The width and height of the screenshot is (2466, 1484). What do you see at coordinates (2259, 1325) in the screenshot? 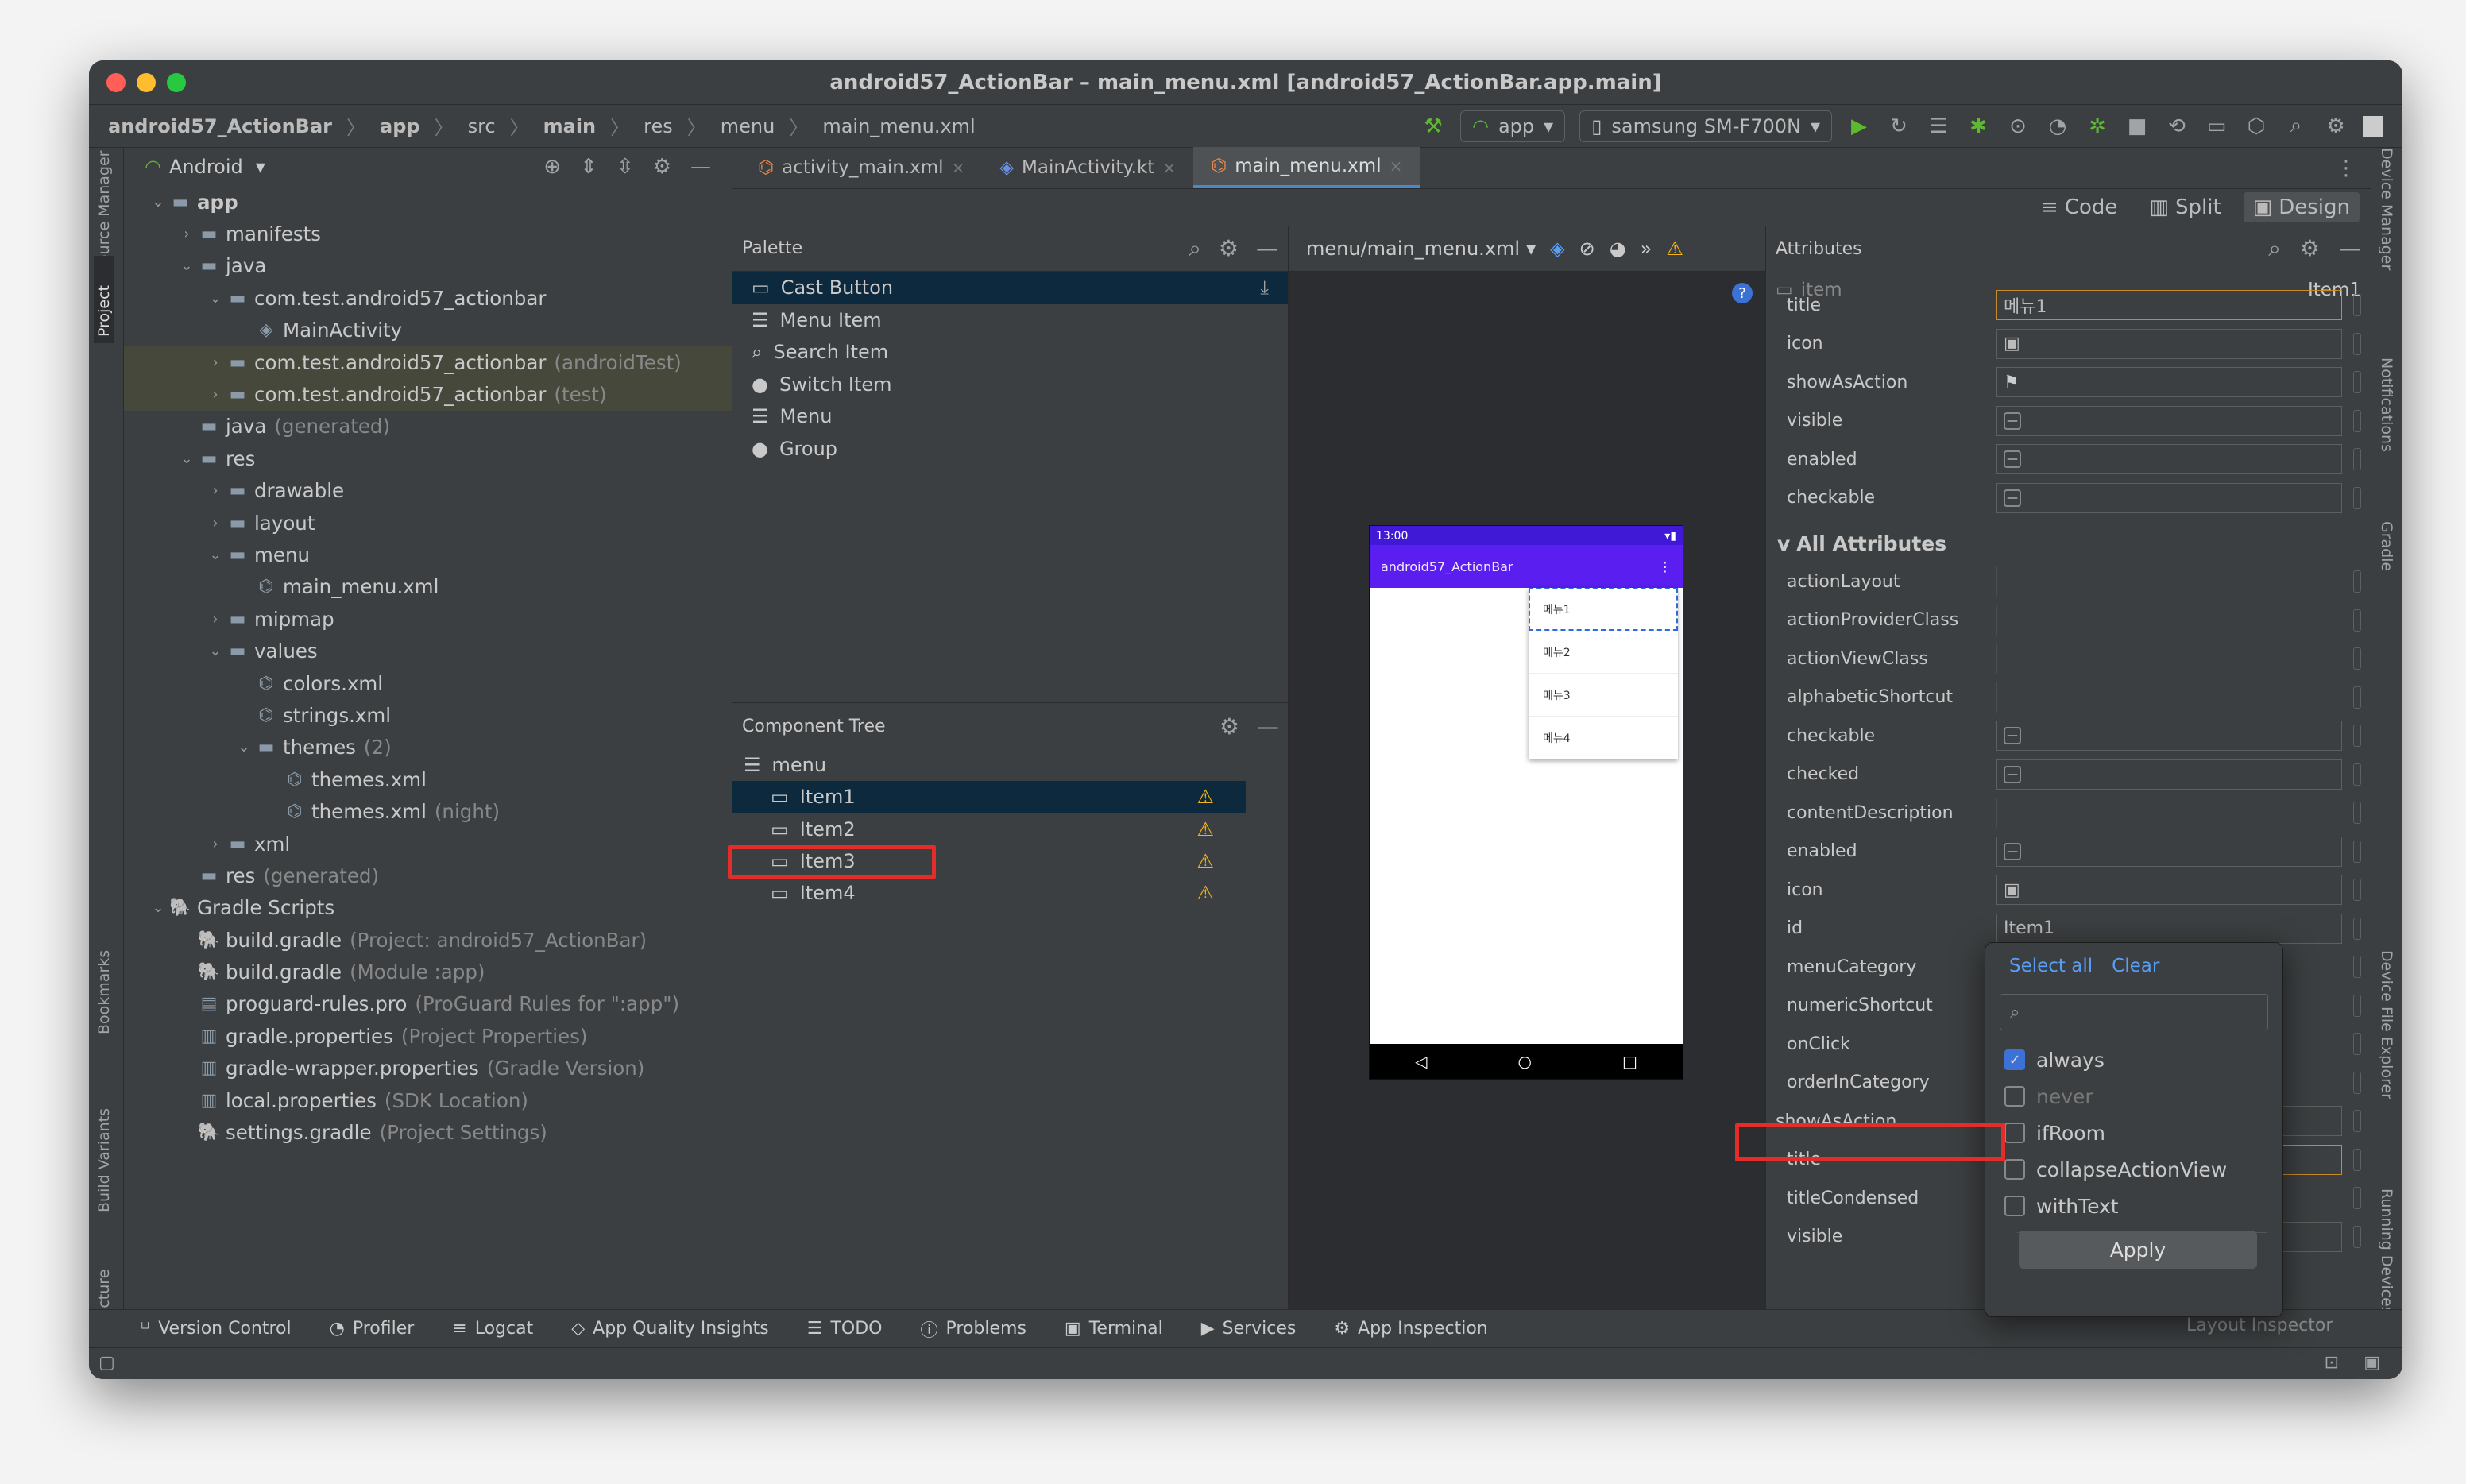
I see `layout-inspector-label: Layout Inspector` at bounding box center [2259, 1325].